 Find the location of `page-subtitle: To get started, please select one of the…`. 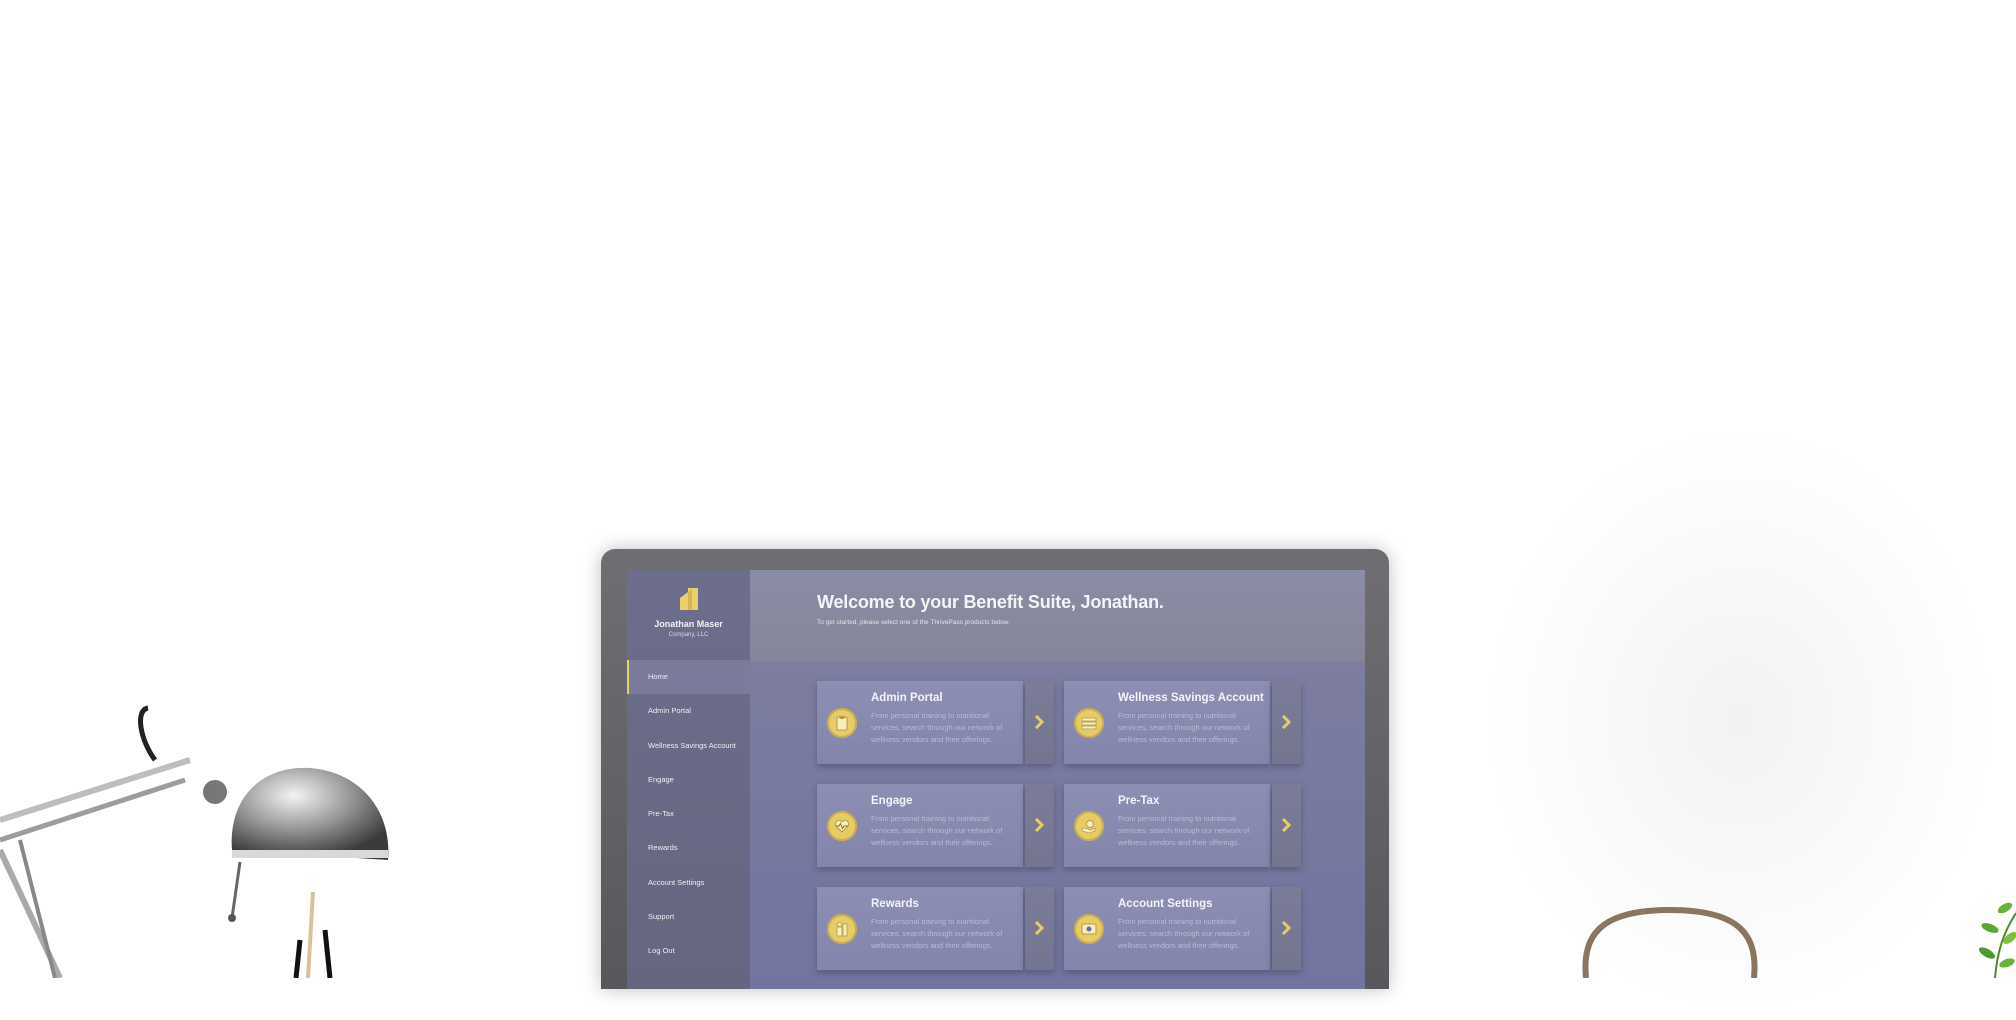

page-subtitle: To get started, please select one of the… is located at coordinates (913, 622).